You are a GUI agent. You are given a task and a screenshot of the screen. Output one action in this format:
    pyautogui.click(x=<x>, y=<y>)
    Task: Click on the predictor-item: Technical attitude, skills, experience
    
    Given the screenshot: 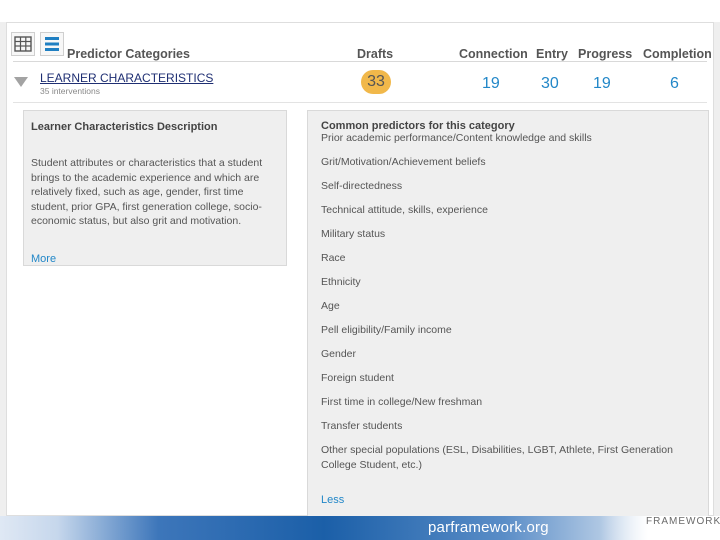 What is the action you would take?
    pyautogui.click(x=404, y=210)
    